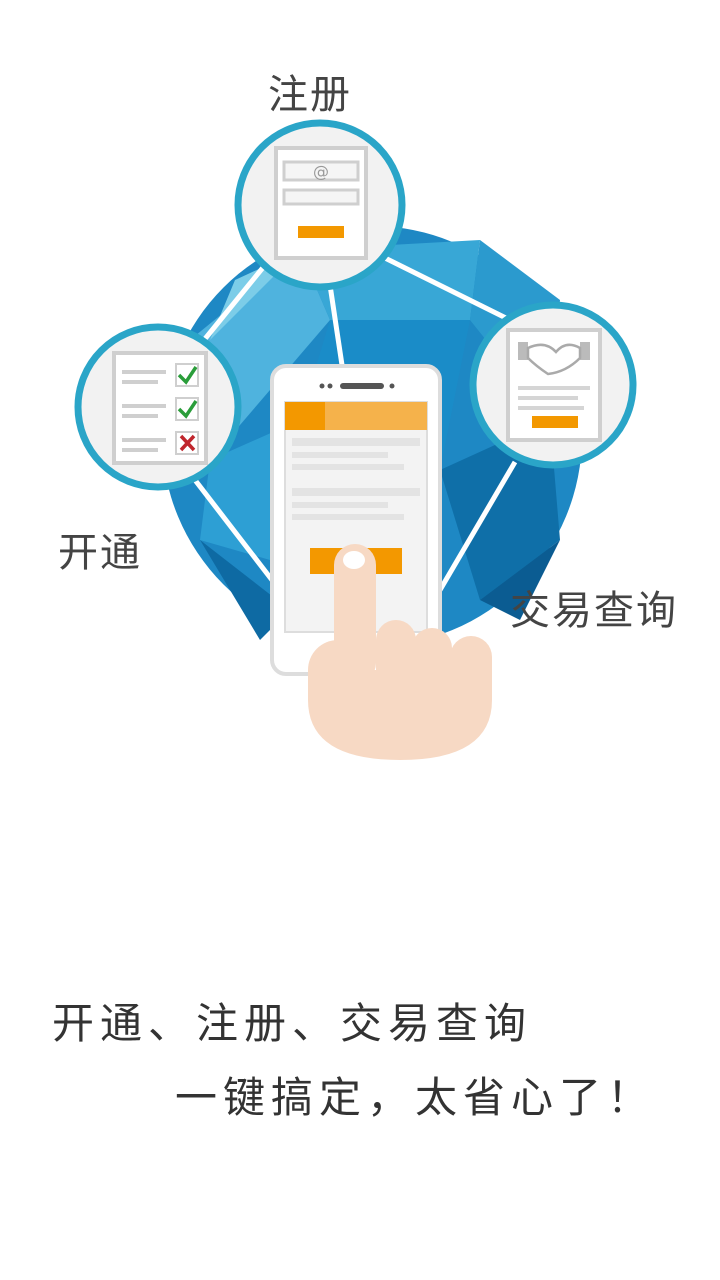 The height and width of the screenshot is (1280, 720). What do you see at coordinates (310, 95) in the screenshot?
I see `register-label: 注册` at bounding box center [310, 95].